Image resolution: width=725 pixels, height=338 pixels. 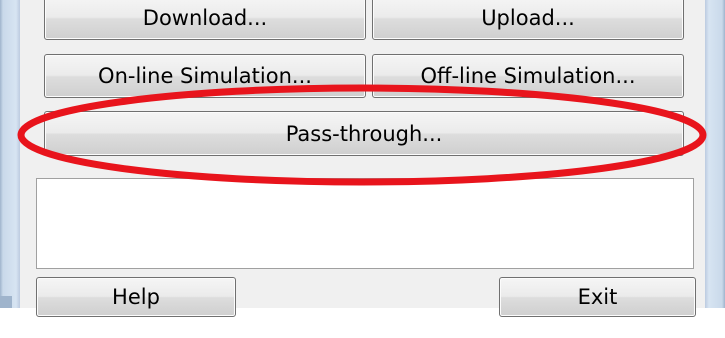 What do you see at coordinates (715, 154) in the screenshot?
I see `window-frame-right` at bounding box center [715, 154].